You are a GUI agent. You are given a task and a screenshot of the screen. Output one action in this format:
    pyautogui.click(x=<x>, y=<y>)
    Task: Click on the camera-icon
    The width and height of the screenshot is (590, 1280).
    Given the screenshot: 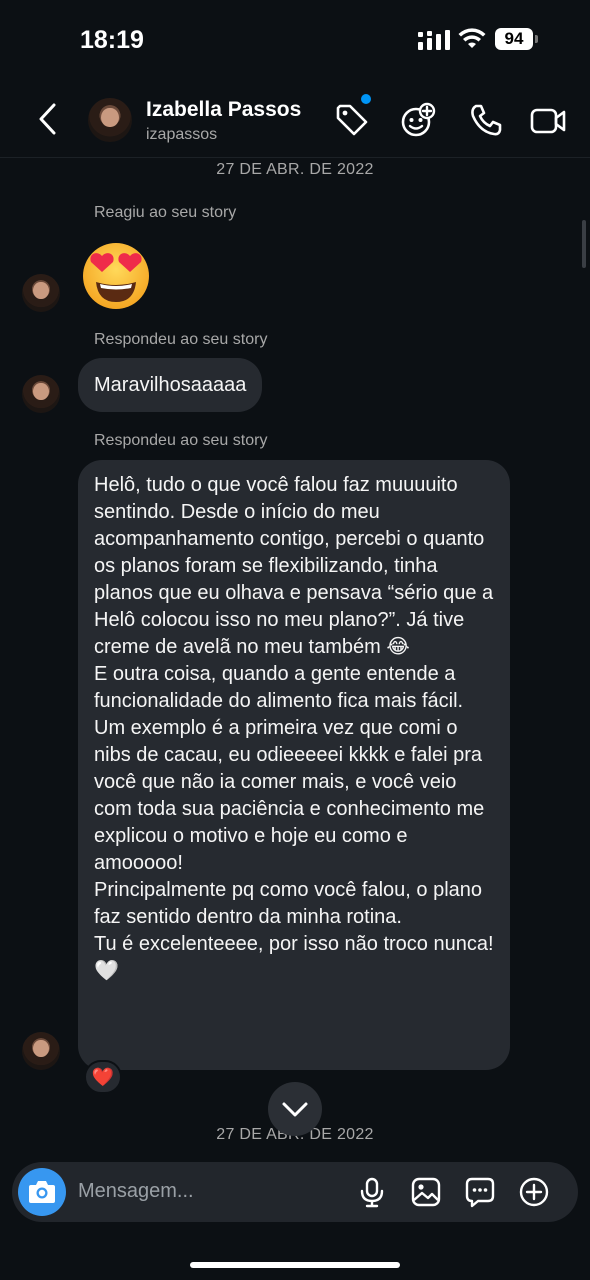 What is the action you would take?
    pyautogui.click(x=42, y=1192)
    